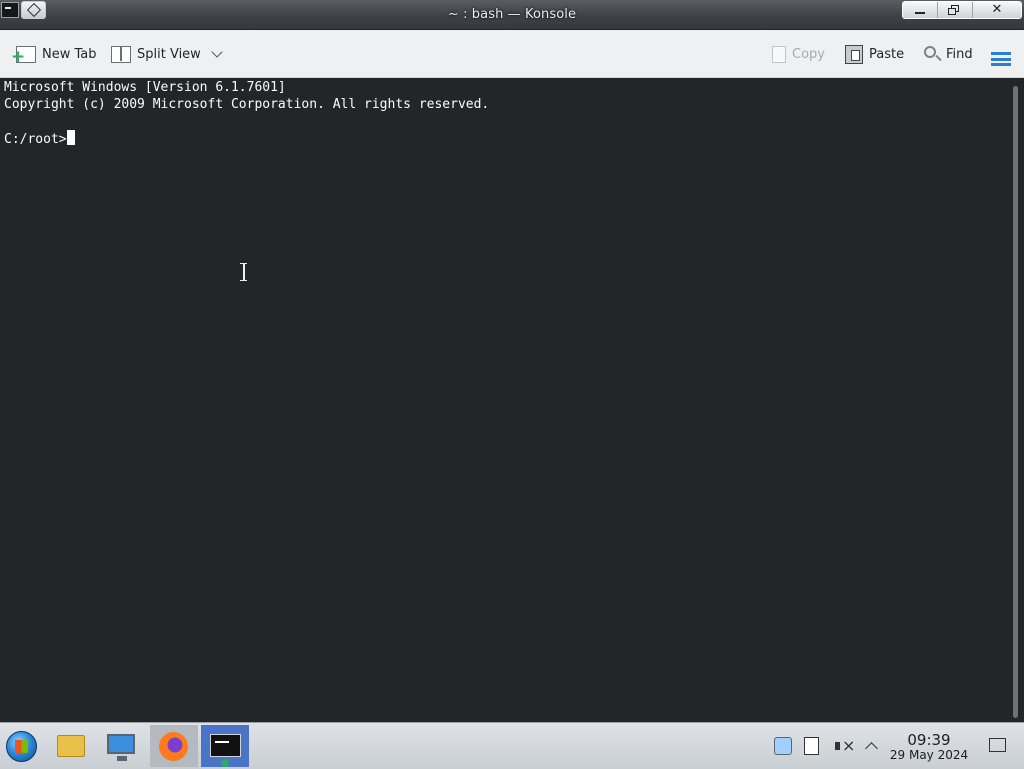 The height and width of the screenshot is (769, 1024). I want to click on file-manager-button, so click(72, 746).